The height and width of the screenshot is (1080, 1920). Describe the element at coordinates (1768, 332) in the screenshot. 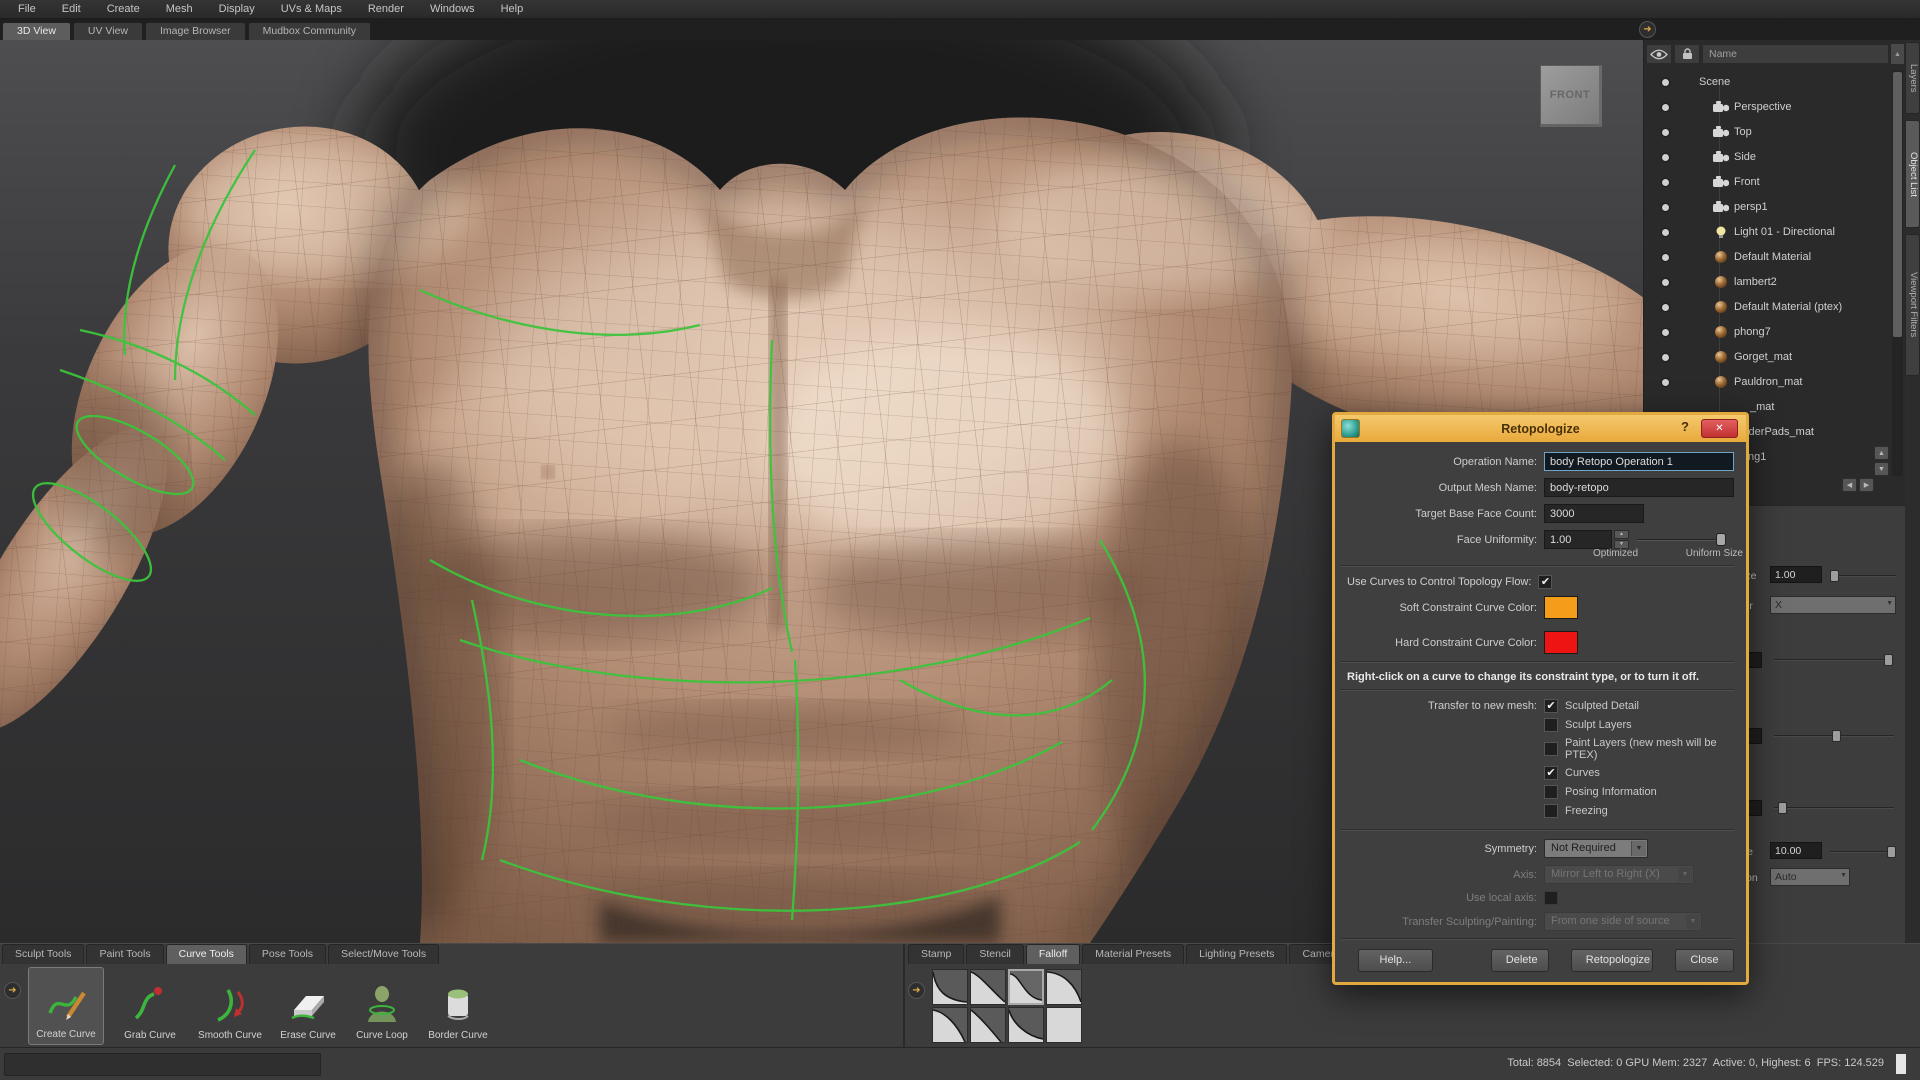

I see `tree-item-phong7: phong7` at that location.